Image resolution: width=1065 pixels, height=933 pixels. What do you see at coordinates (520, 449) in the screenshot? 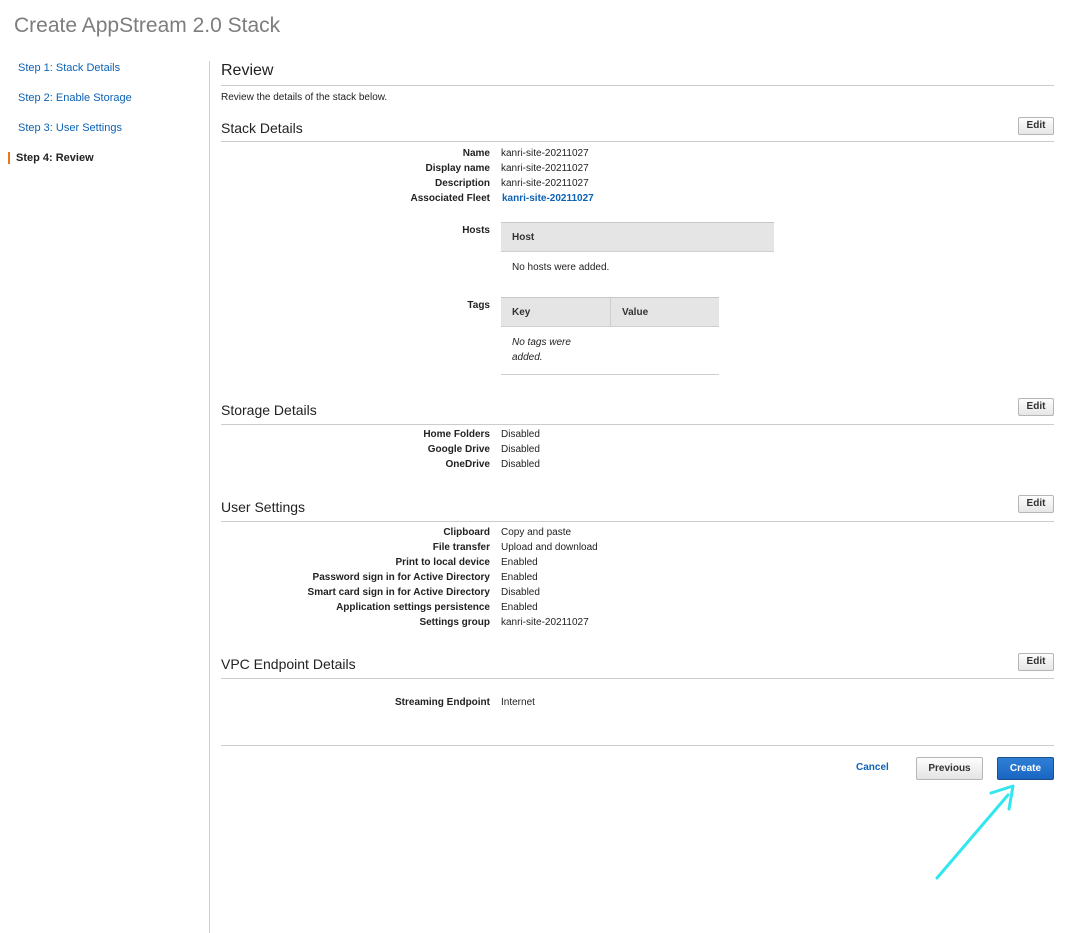
I see `google-drive-value: Disabled` at bounding box center [520, 449].